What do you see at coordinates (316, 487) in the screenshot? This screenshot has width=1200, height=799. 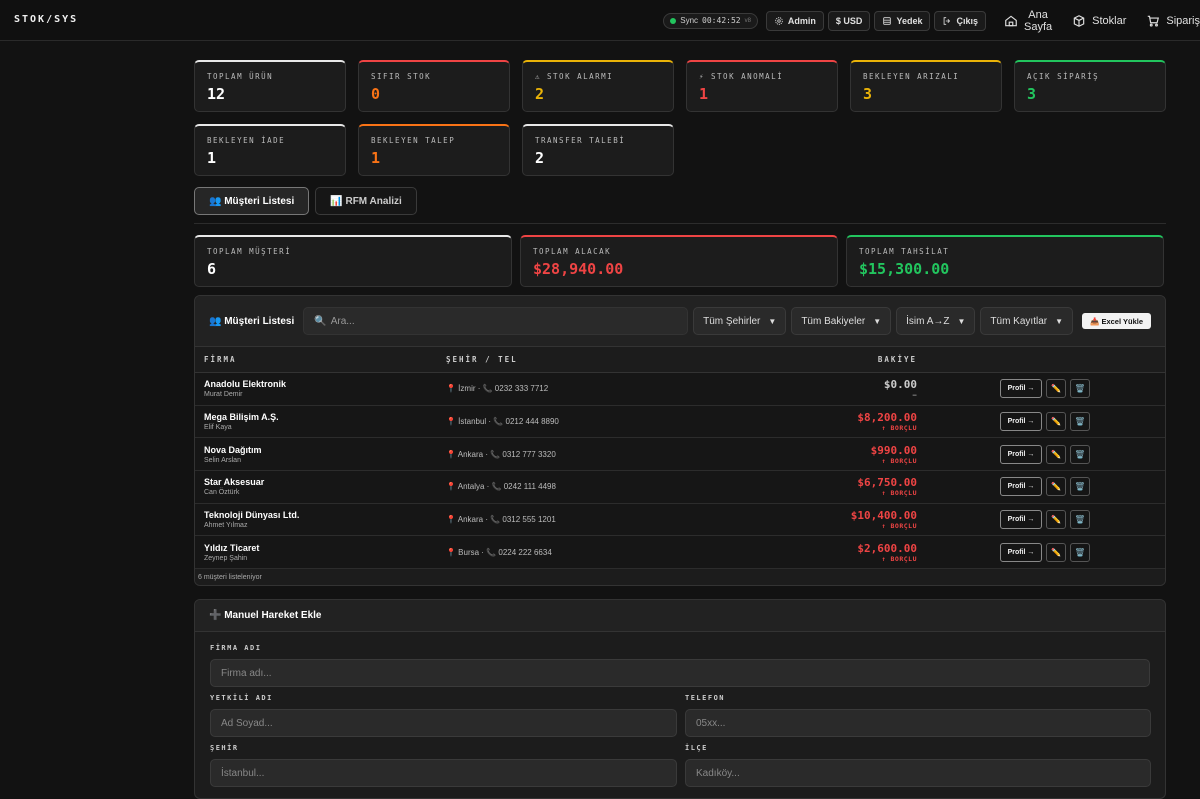 I see `cell-firm: Star Aksesuar Can Öztürk` at bounding box center [316, 487].